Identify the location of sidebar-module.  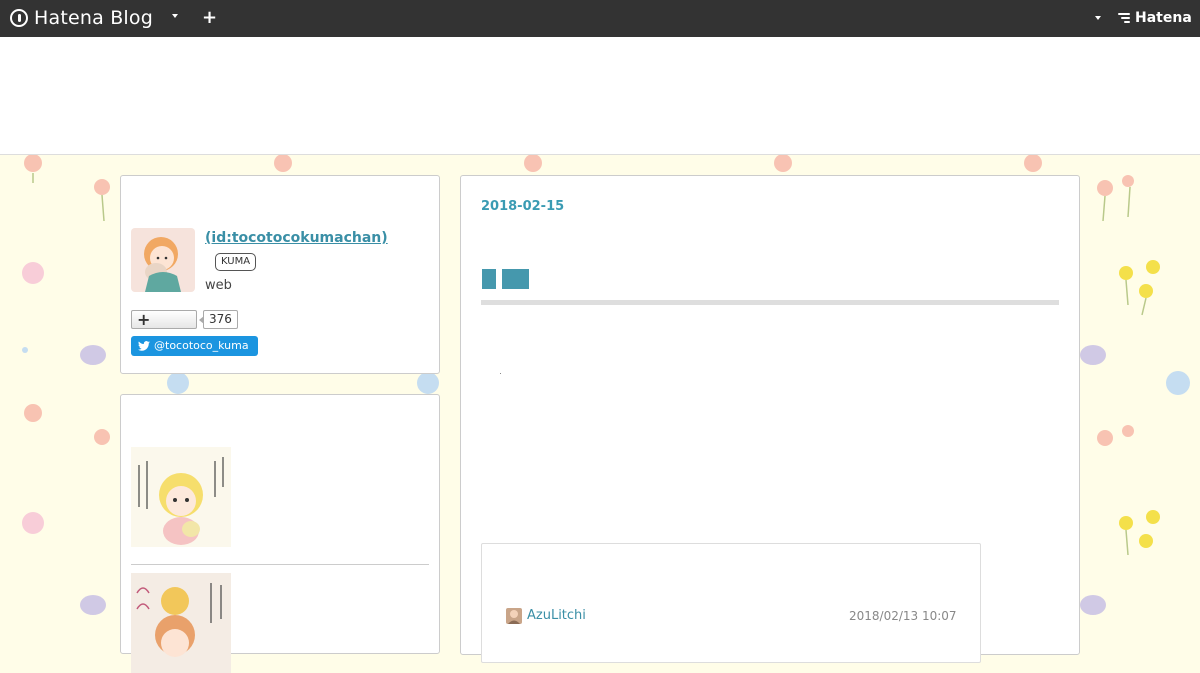
(280, 533).